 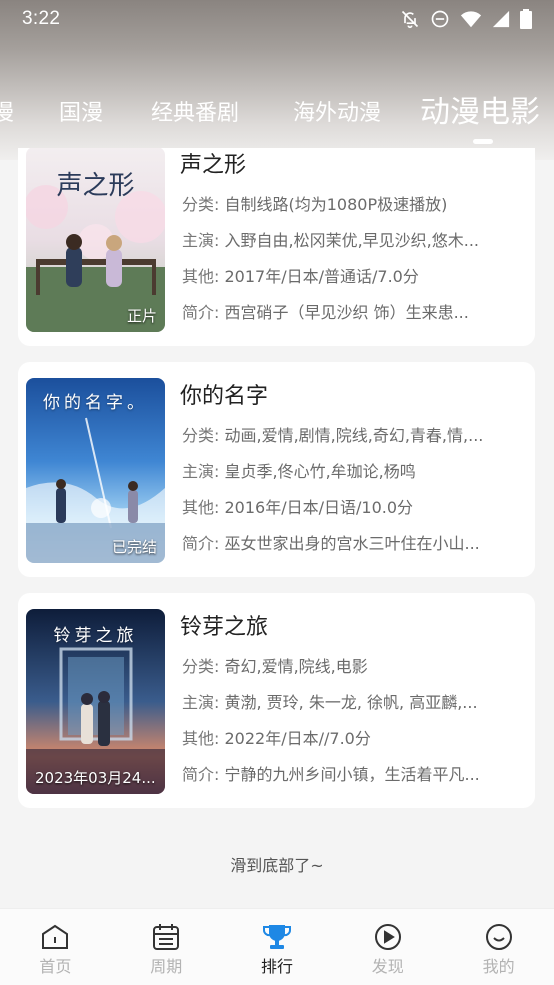 What do you see at coordinates (471, 19) in the screenshot?
I see `wifi-icon` at bounding box center [471, 19].